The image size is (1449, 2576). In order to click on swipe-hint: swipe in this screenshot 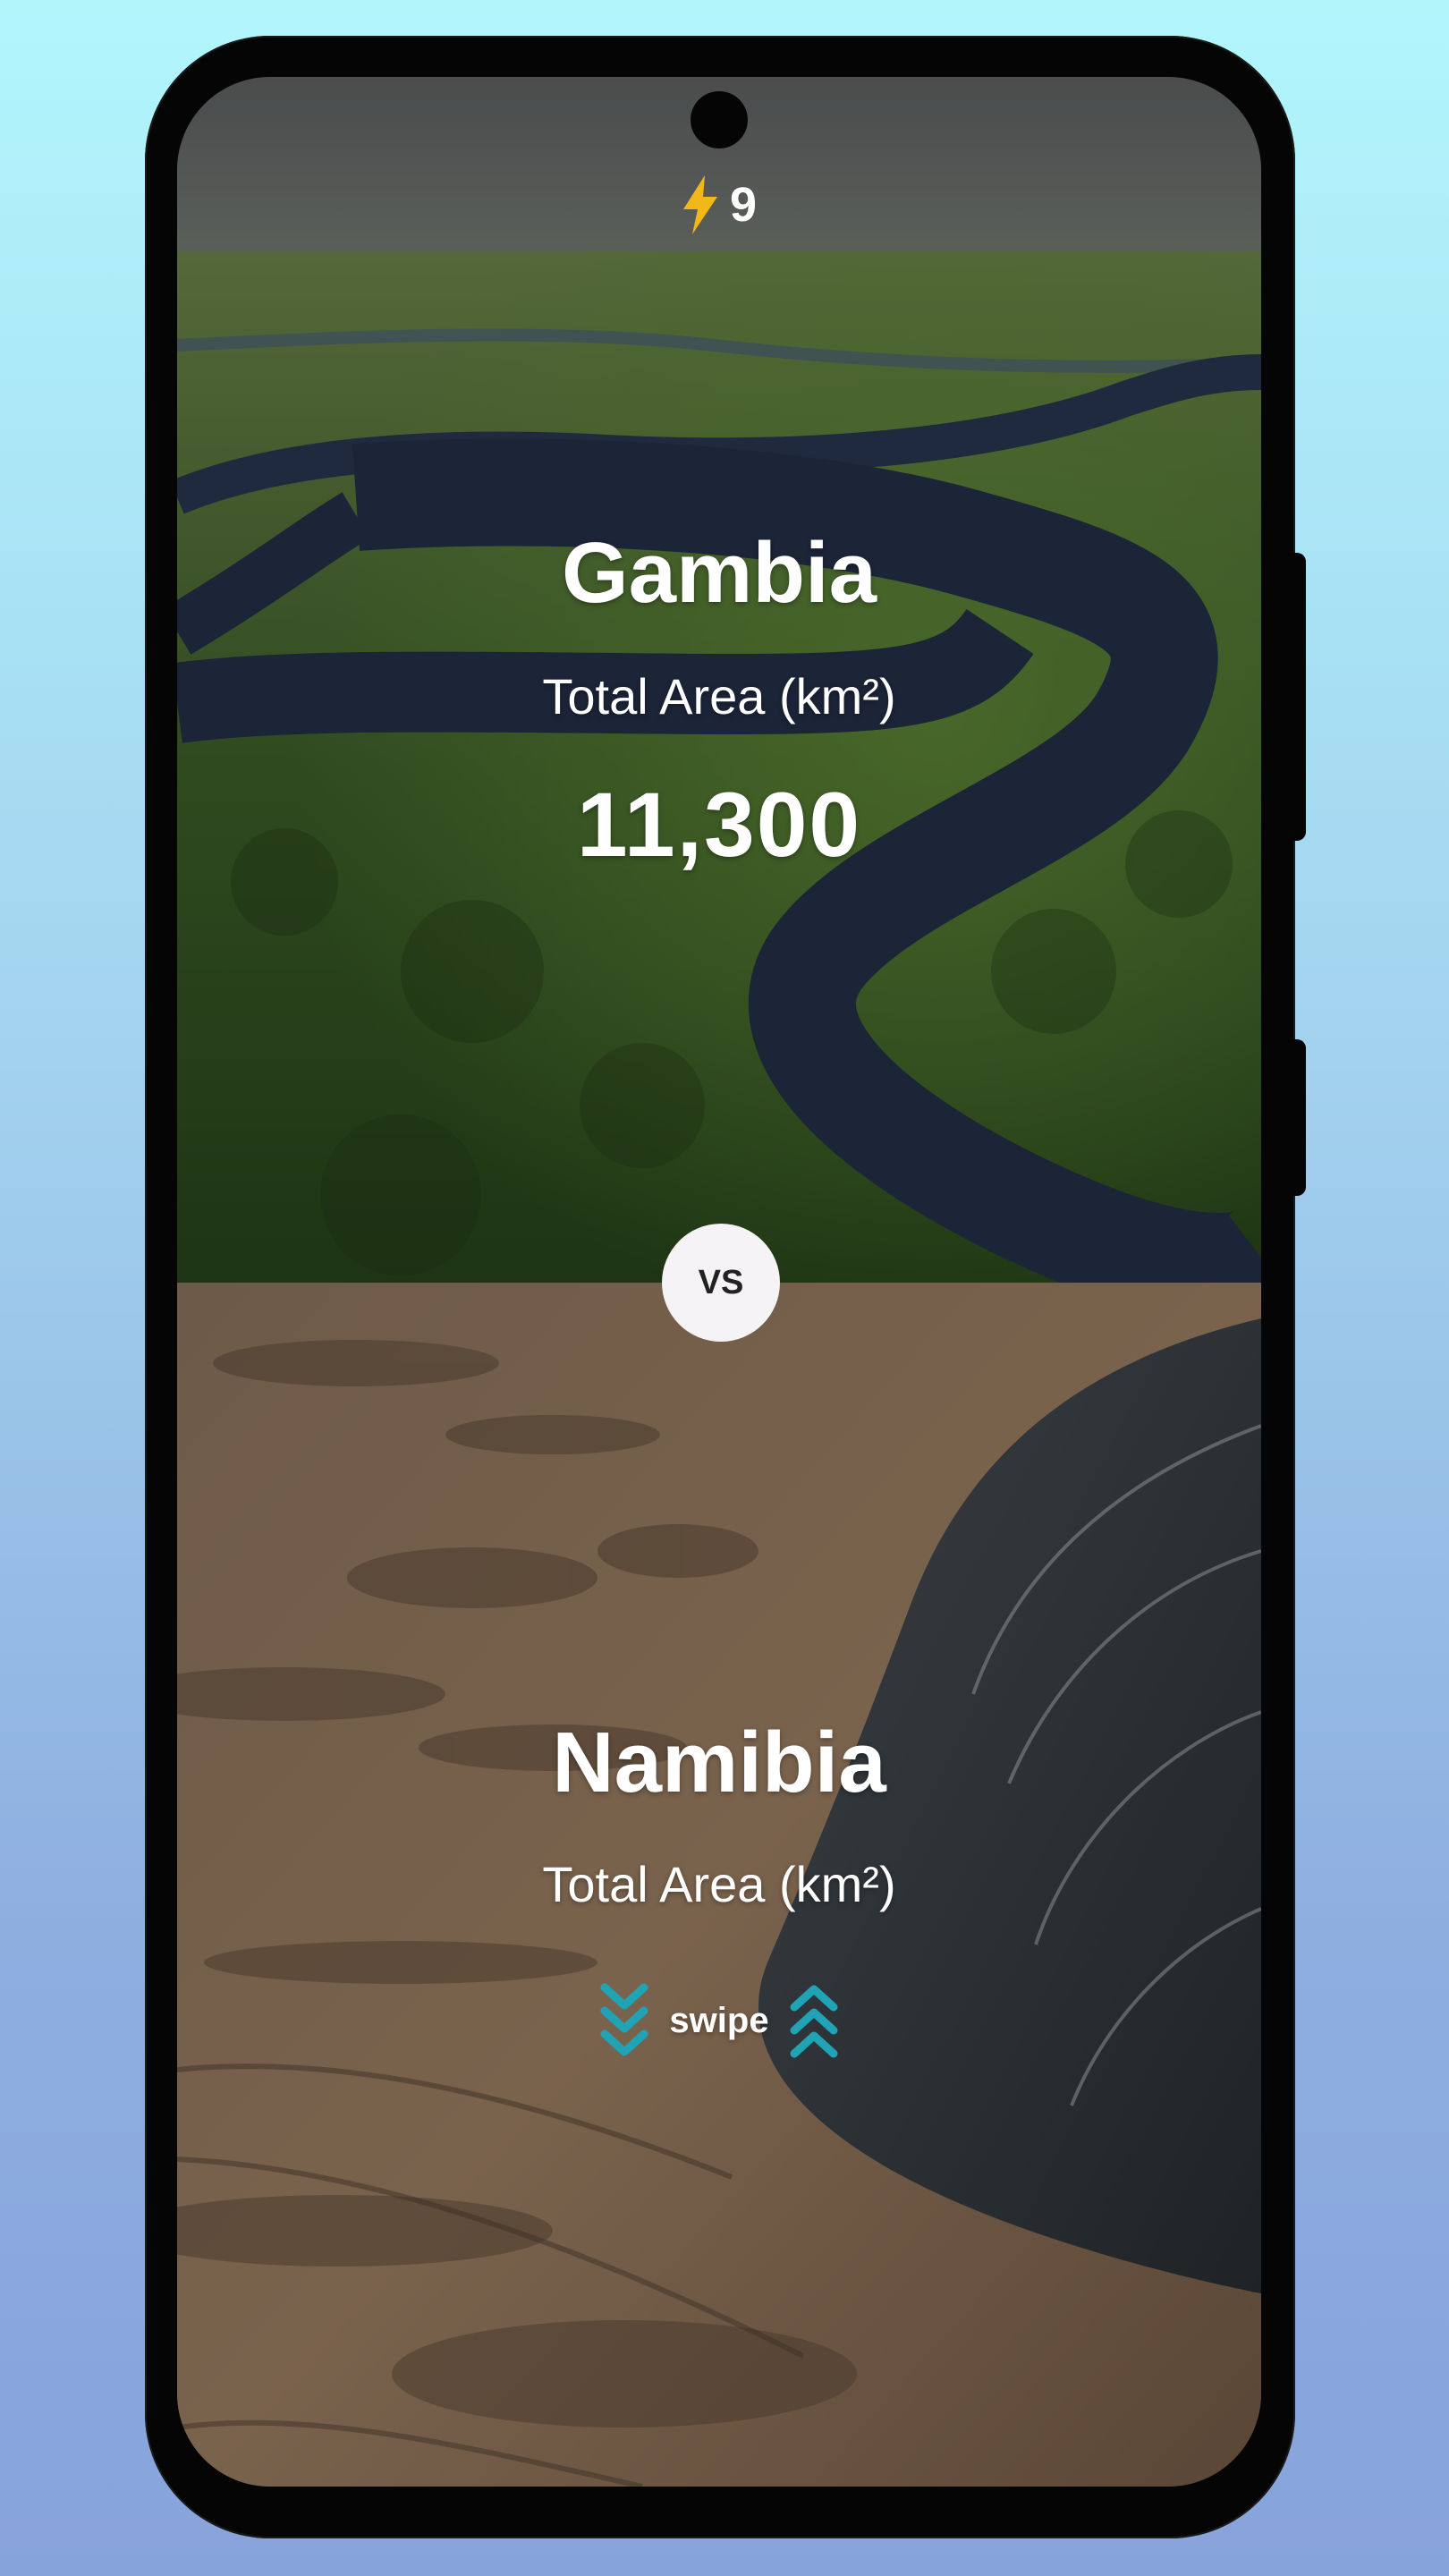, I will do `click(719, 2020)`.